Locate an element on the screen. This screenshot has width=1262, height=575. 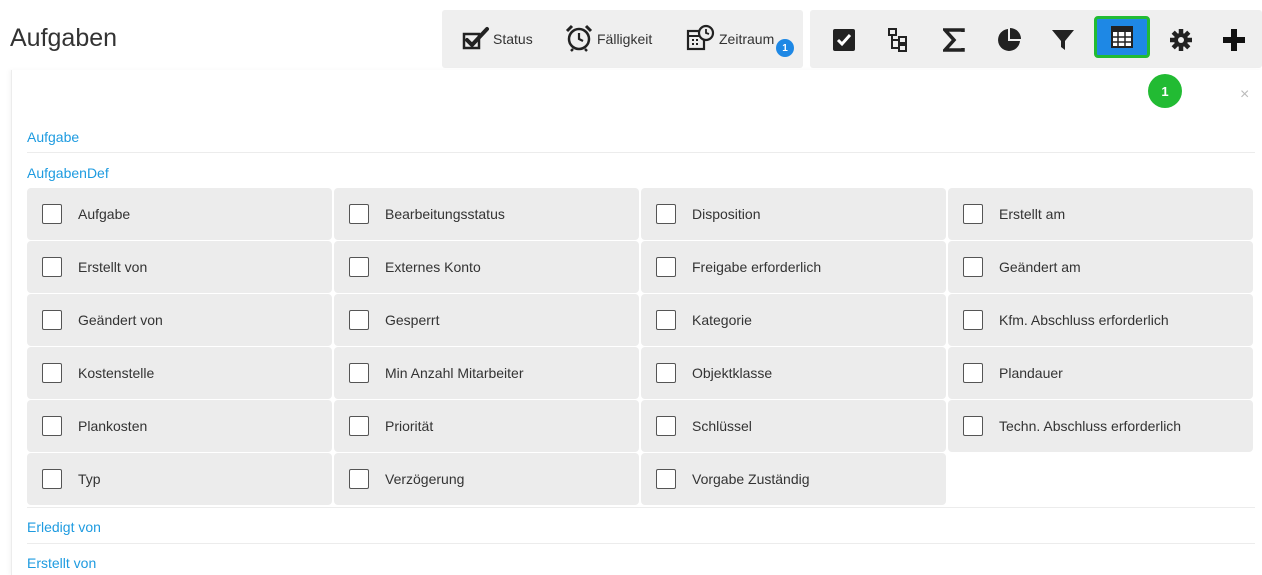
field-option: Kfm. Abschluss erforderlich is located at coordinates (1100, 320).